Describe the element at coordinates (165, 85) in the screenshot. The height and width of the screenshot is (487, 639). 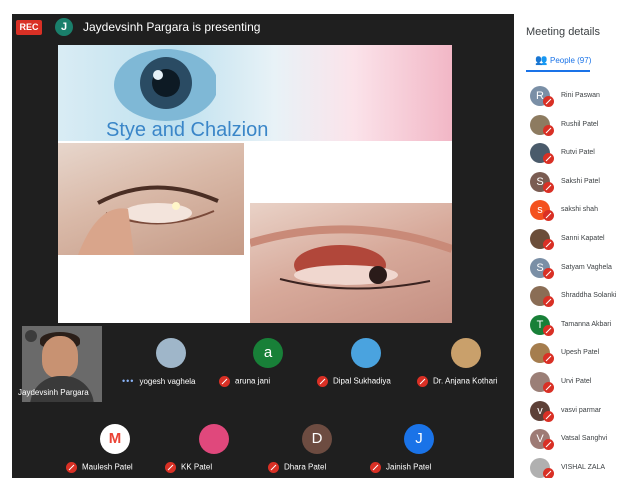
I see `eye-illustration` at that location.